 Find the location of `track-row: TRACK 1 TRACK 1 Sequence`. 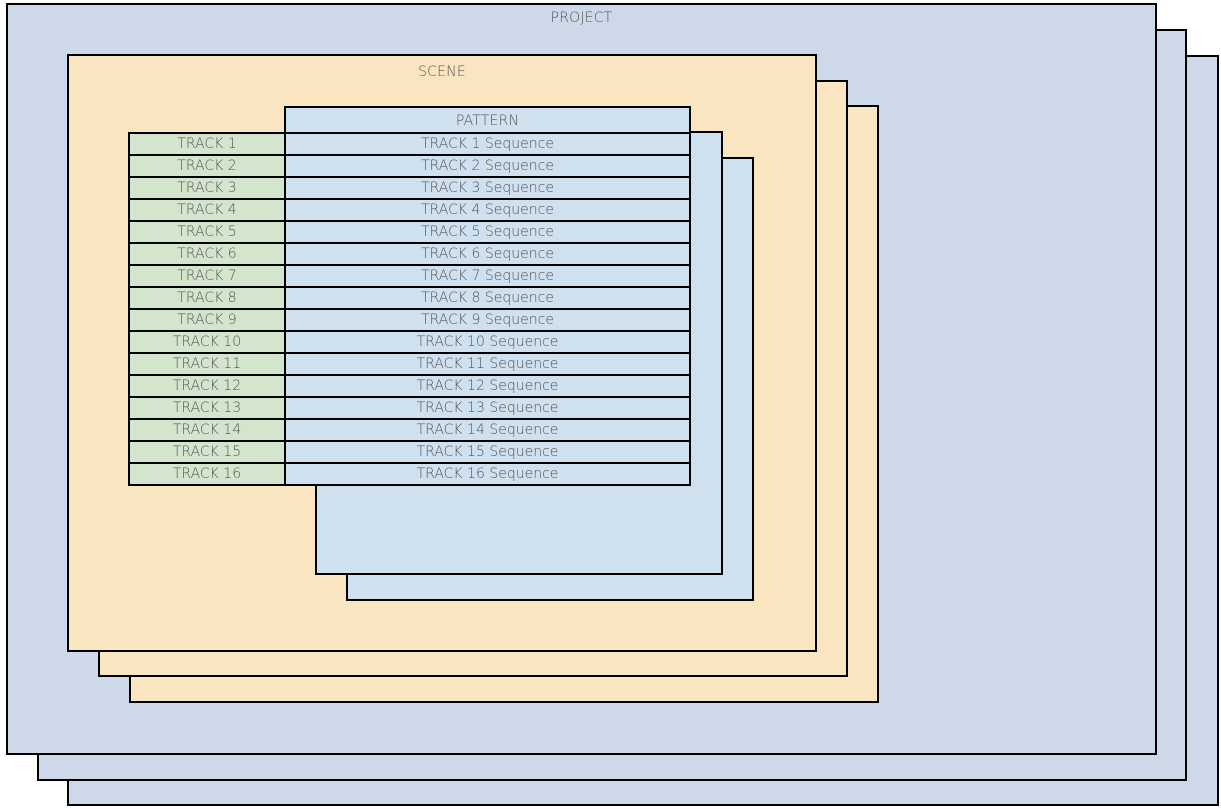

track-row: TRACK 1 TRACK 1 Sequence is located at coordinates (409, 144).